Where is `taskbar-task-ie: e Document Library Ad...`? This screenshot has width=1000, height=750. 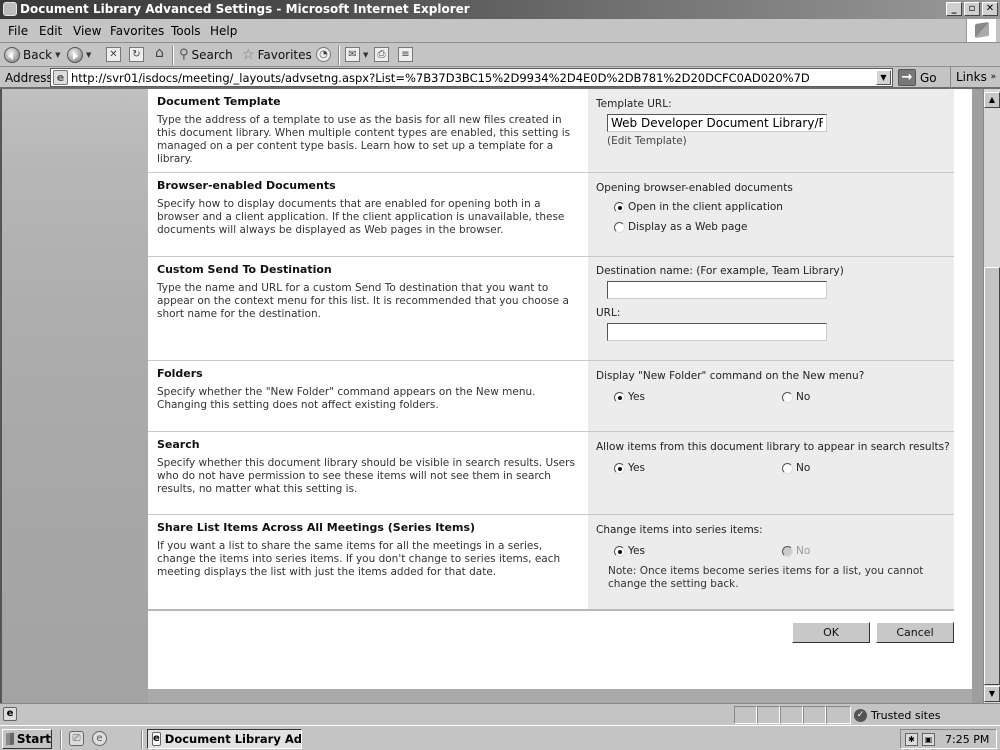
taskbar-task-ie: e Document Library Ad... is located at coordinates (224, 739).